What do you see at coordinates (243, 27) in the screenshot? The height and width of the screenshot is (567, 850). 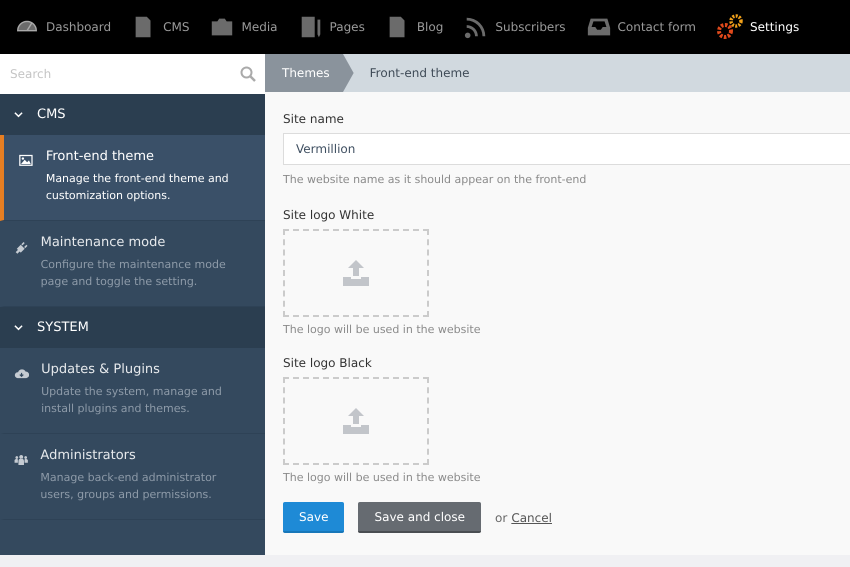 I see `nav-item: Media` at bounding box center [243, 27].